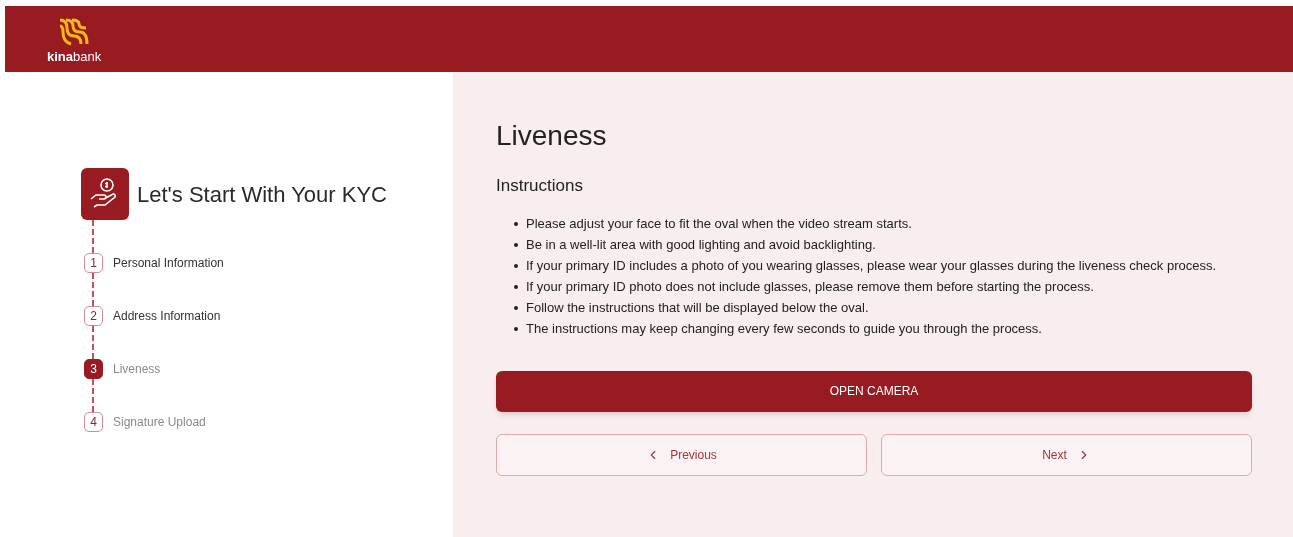 This screenshot has width=1293, height=537. What do you see at coordinates (810, 286) in the screenshot?
I see `instruction-text: If your primary ID photo does not include glasses, please remove them before starting the process.` at bounding box center [810, 286].